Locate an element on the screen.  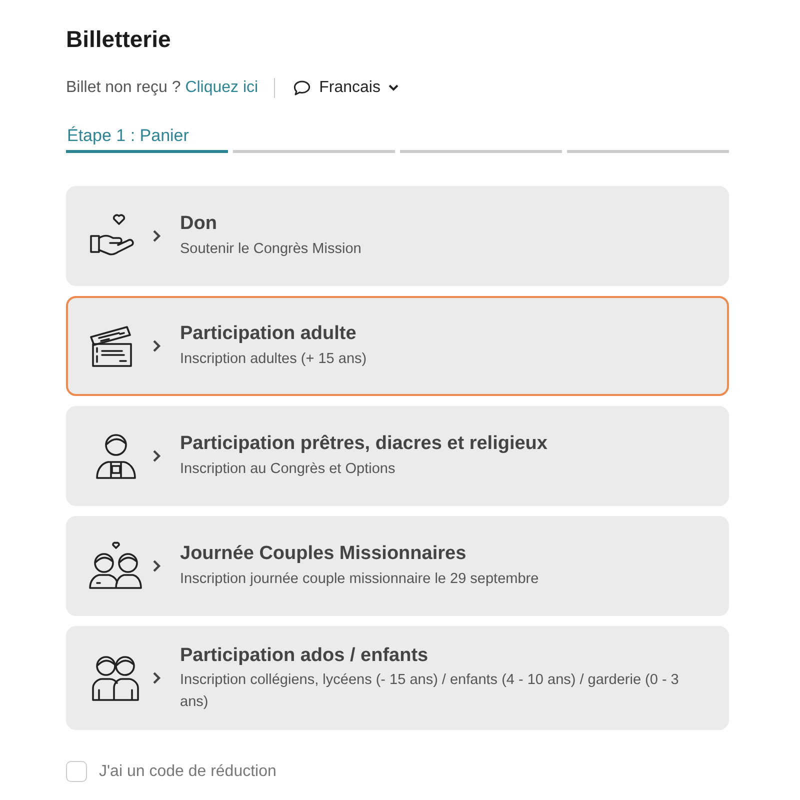
step-tab: Étape 1 : Panier is located at coordinates (147, 137).